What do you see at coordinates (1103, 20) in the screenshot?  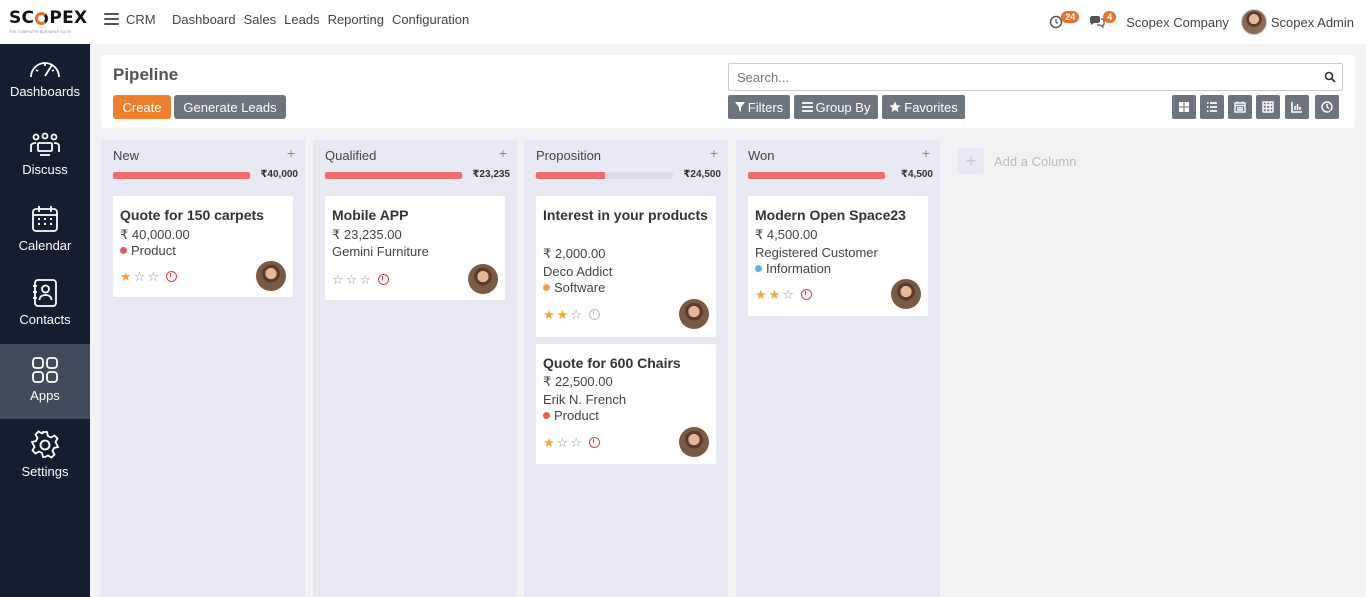 I see `messages-button: 4` at bounding box center [1103, 20].